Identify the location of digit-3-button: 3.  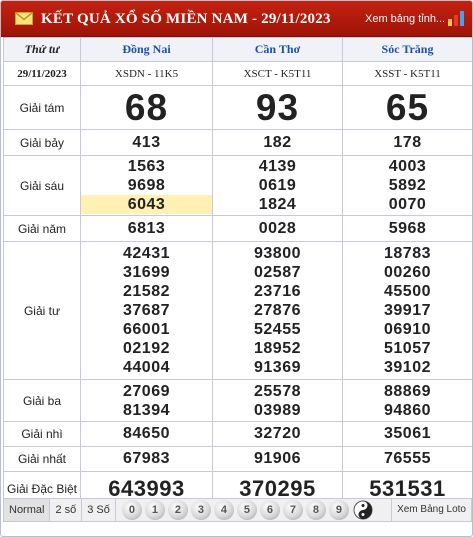
(200, 510).